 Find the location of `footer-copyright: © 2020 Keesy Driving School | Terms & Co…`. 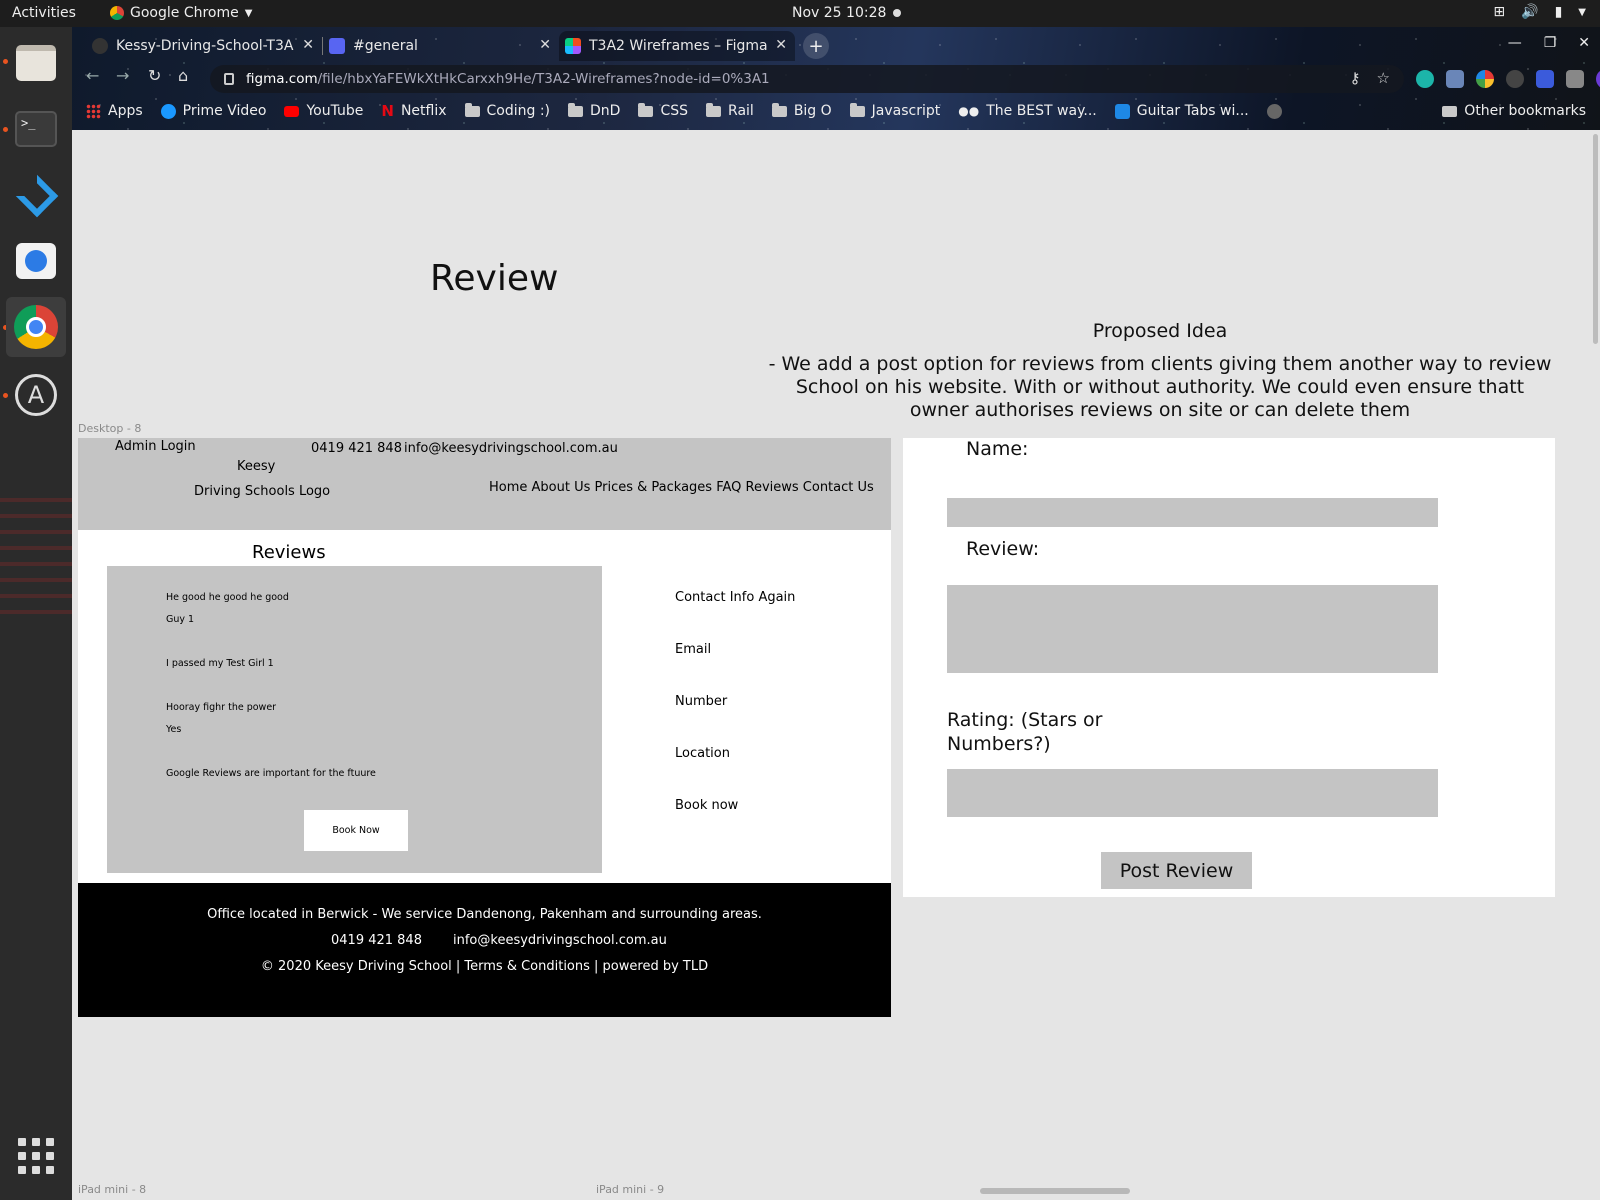

footer-copyright: © 2020 Keesy Driving School | Terms & Co… is located at coordinates (484, 966).